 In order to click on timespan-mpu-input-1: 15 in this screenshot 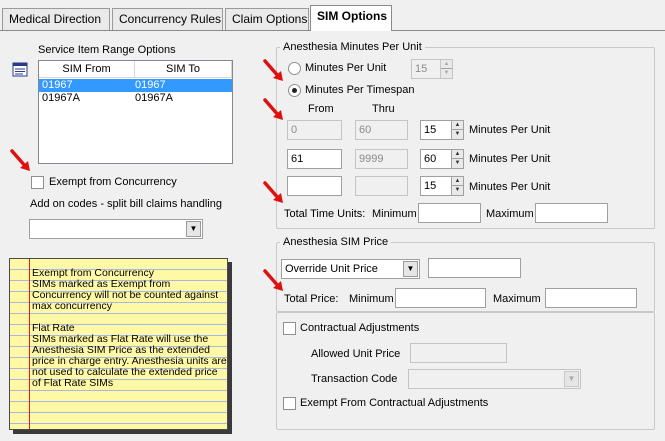, I will do `click(436, 130)`.